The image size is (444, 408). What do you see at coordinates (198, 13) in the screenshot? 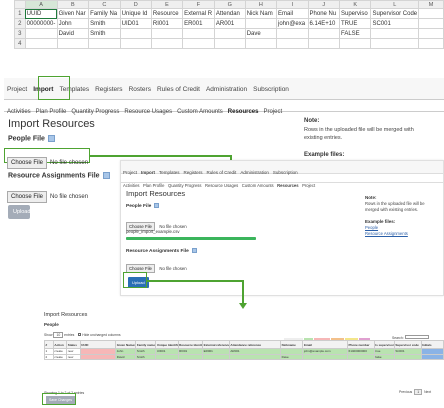
I see `cell: External R` at bounding box center [198, 13].